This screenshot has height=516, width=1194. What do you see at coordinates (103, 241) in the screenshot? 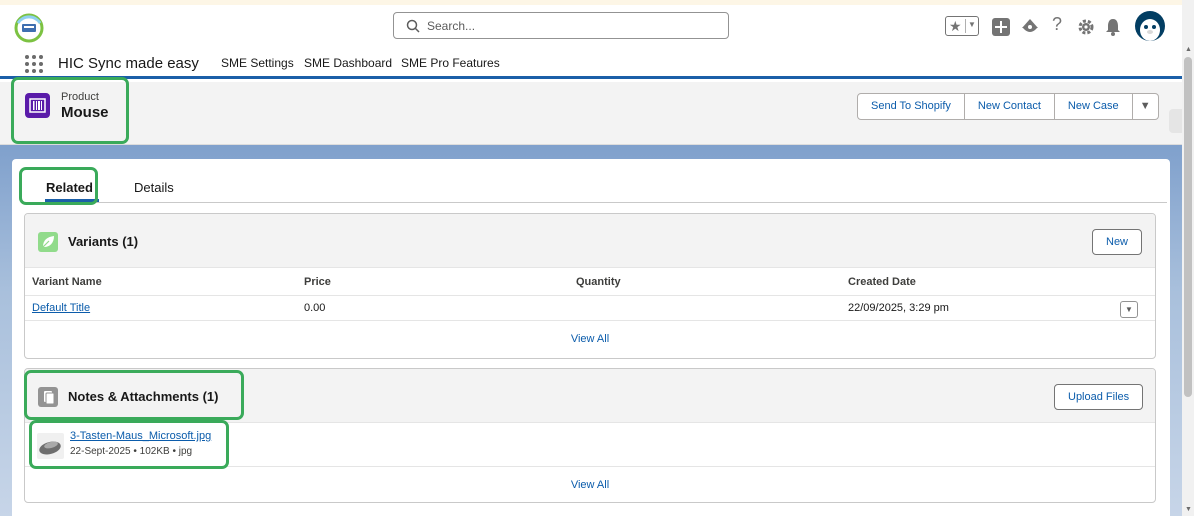
I see `variants-title: Variants (1)` at bounding box center [103, 241].